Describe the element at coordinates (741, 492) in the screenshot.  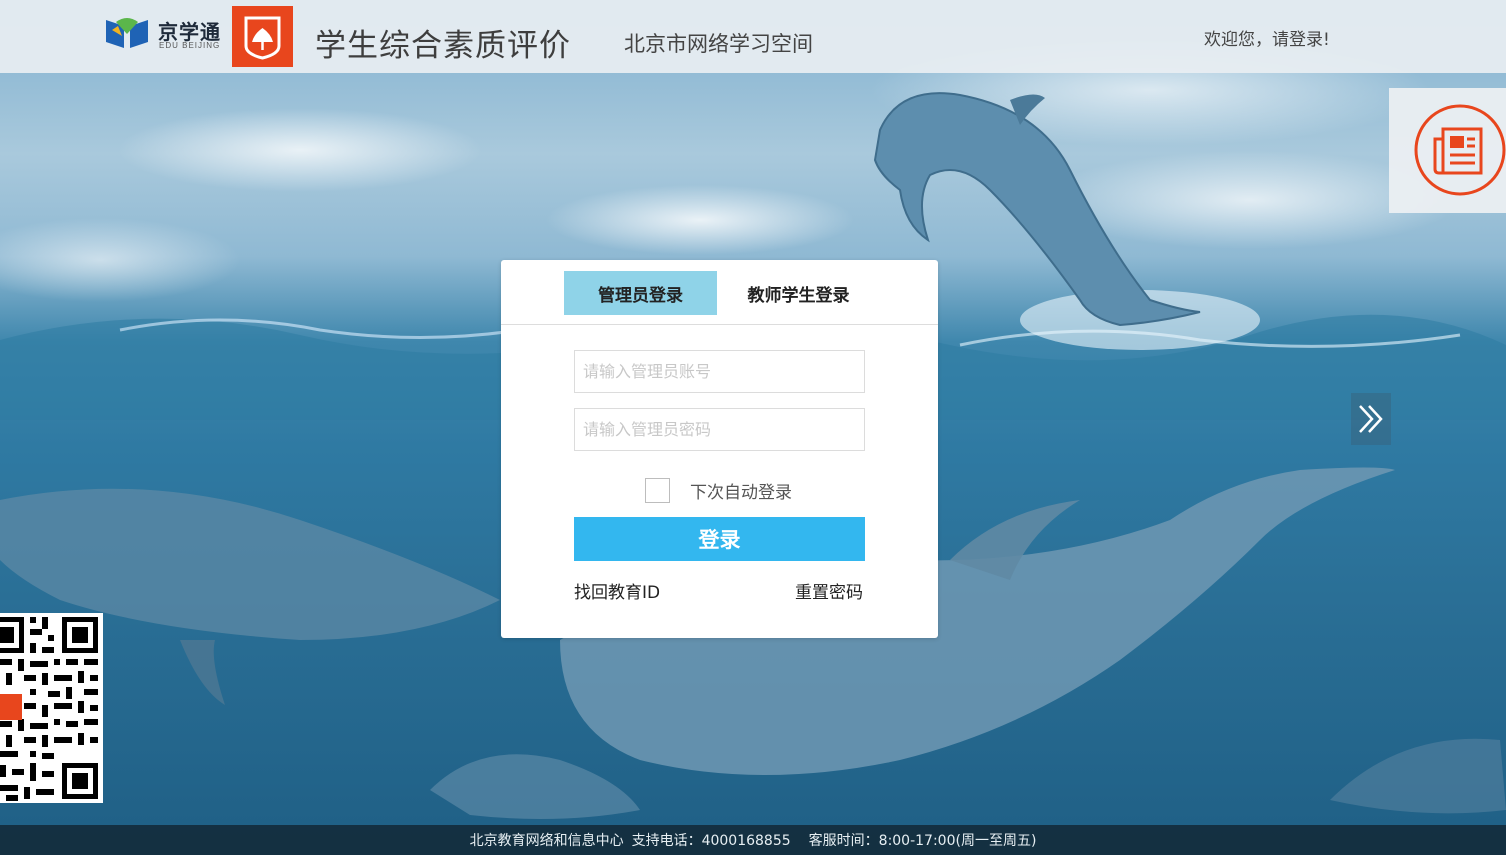
I see `remember-label: 下次自动登录` at that location.